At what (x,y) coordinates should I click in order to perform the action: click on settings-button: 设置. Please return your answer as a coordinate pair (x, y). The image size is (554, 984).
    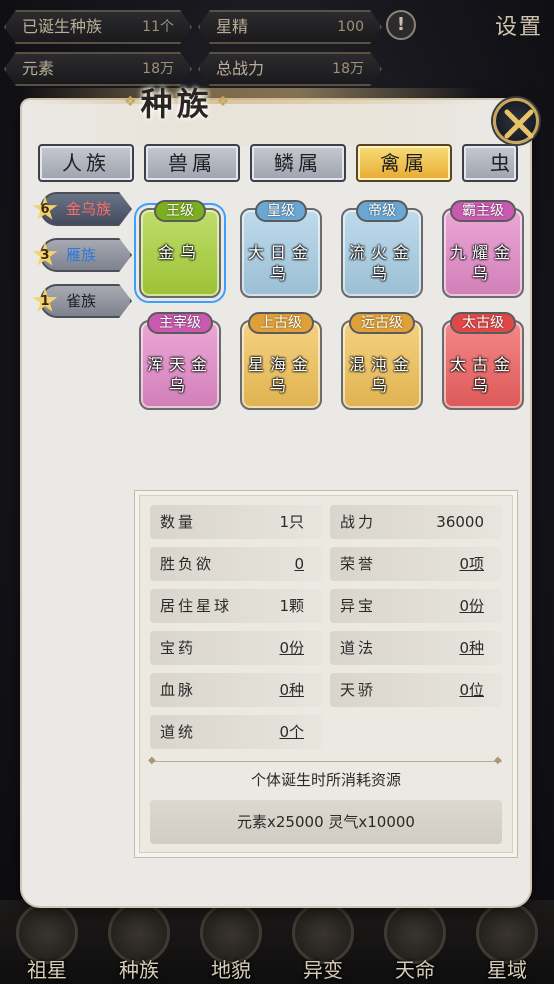
    Looking at the image, I should click on (519, 28).